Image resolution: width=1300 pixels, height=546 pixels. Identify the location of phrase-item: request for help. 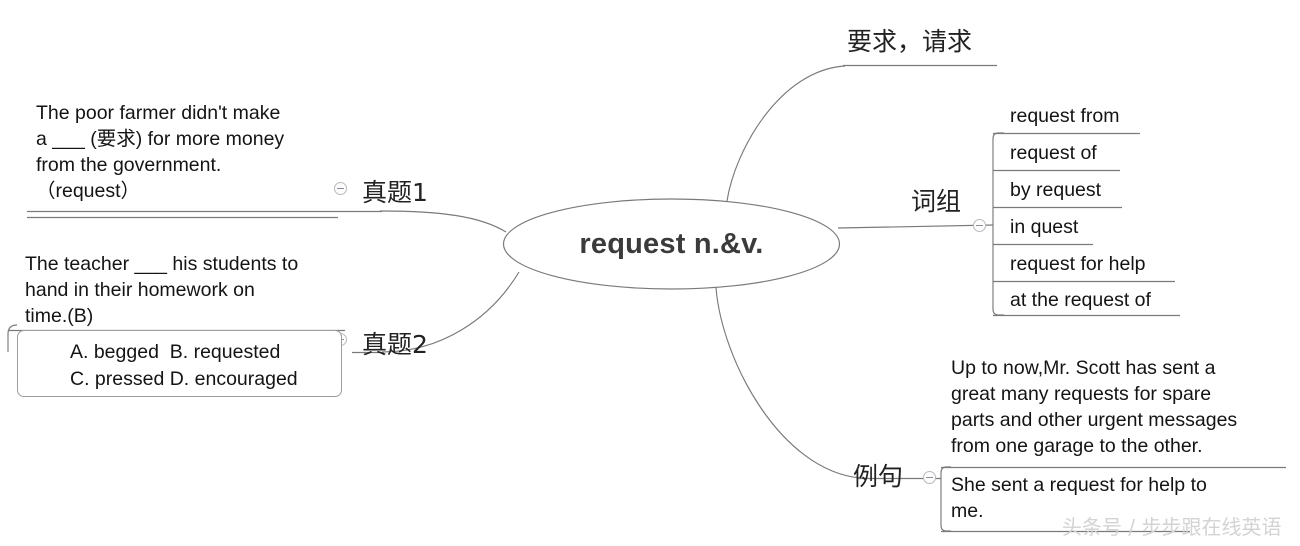
(1078, 264).